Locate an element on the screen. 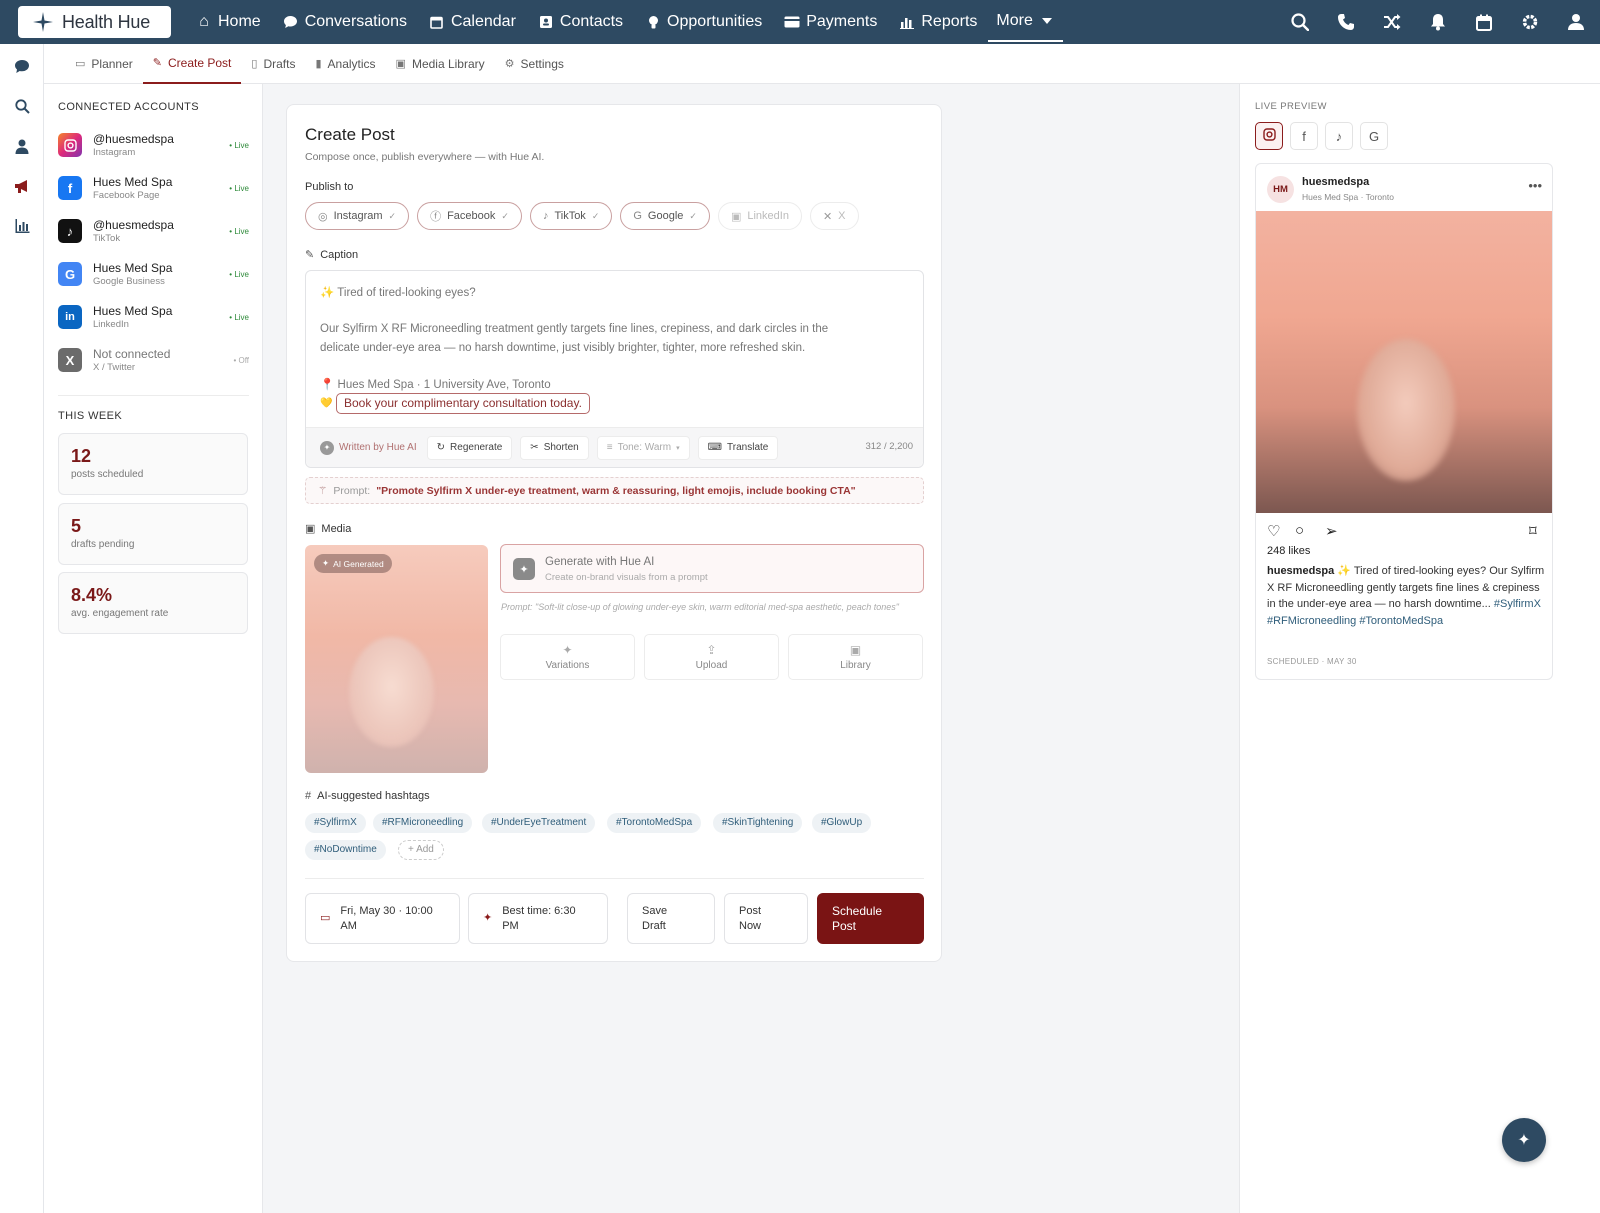 The image size is (1600, 1213). library-button: ▣ Library is located at coordinates (855, 657).